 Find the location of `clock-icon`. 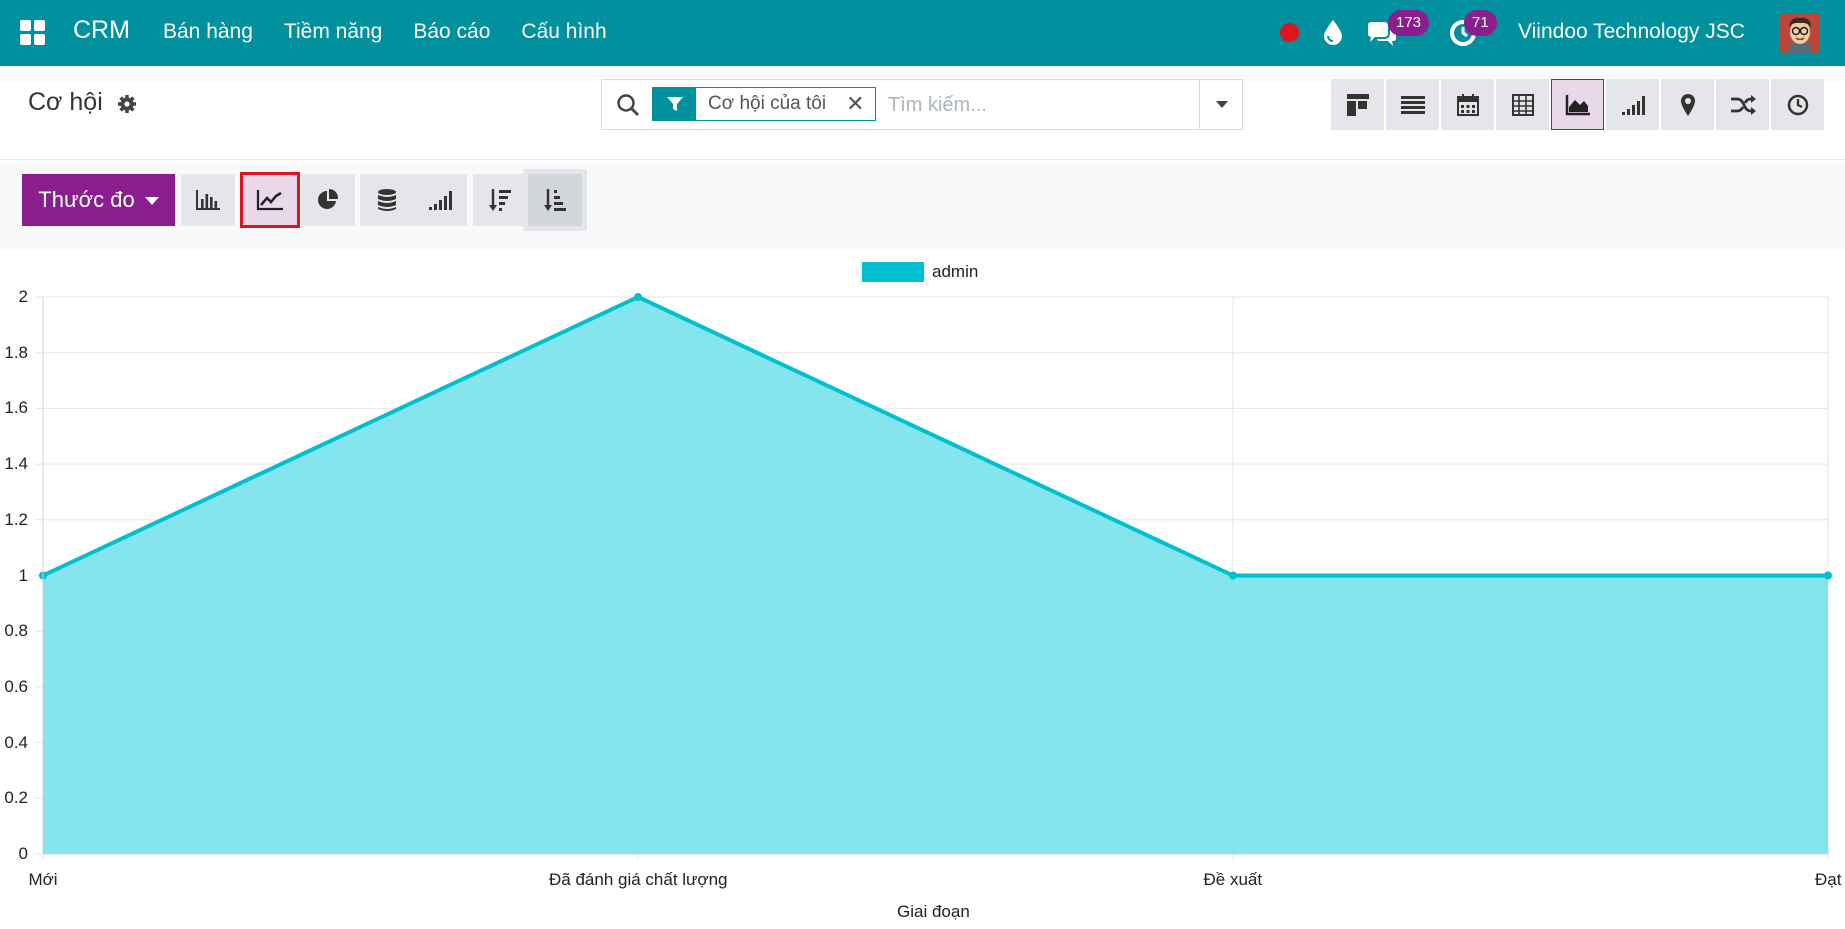

clock-icon is located at coordinates (1797, 104).